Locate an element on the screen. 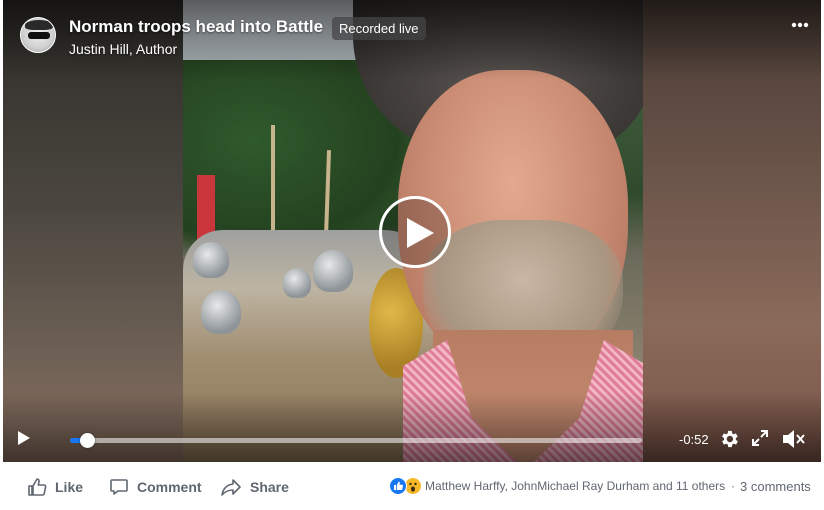  author-name: Justin Hill, Author is located at coordinates (123, 49).